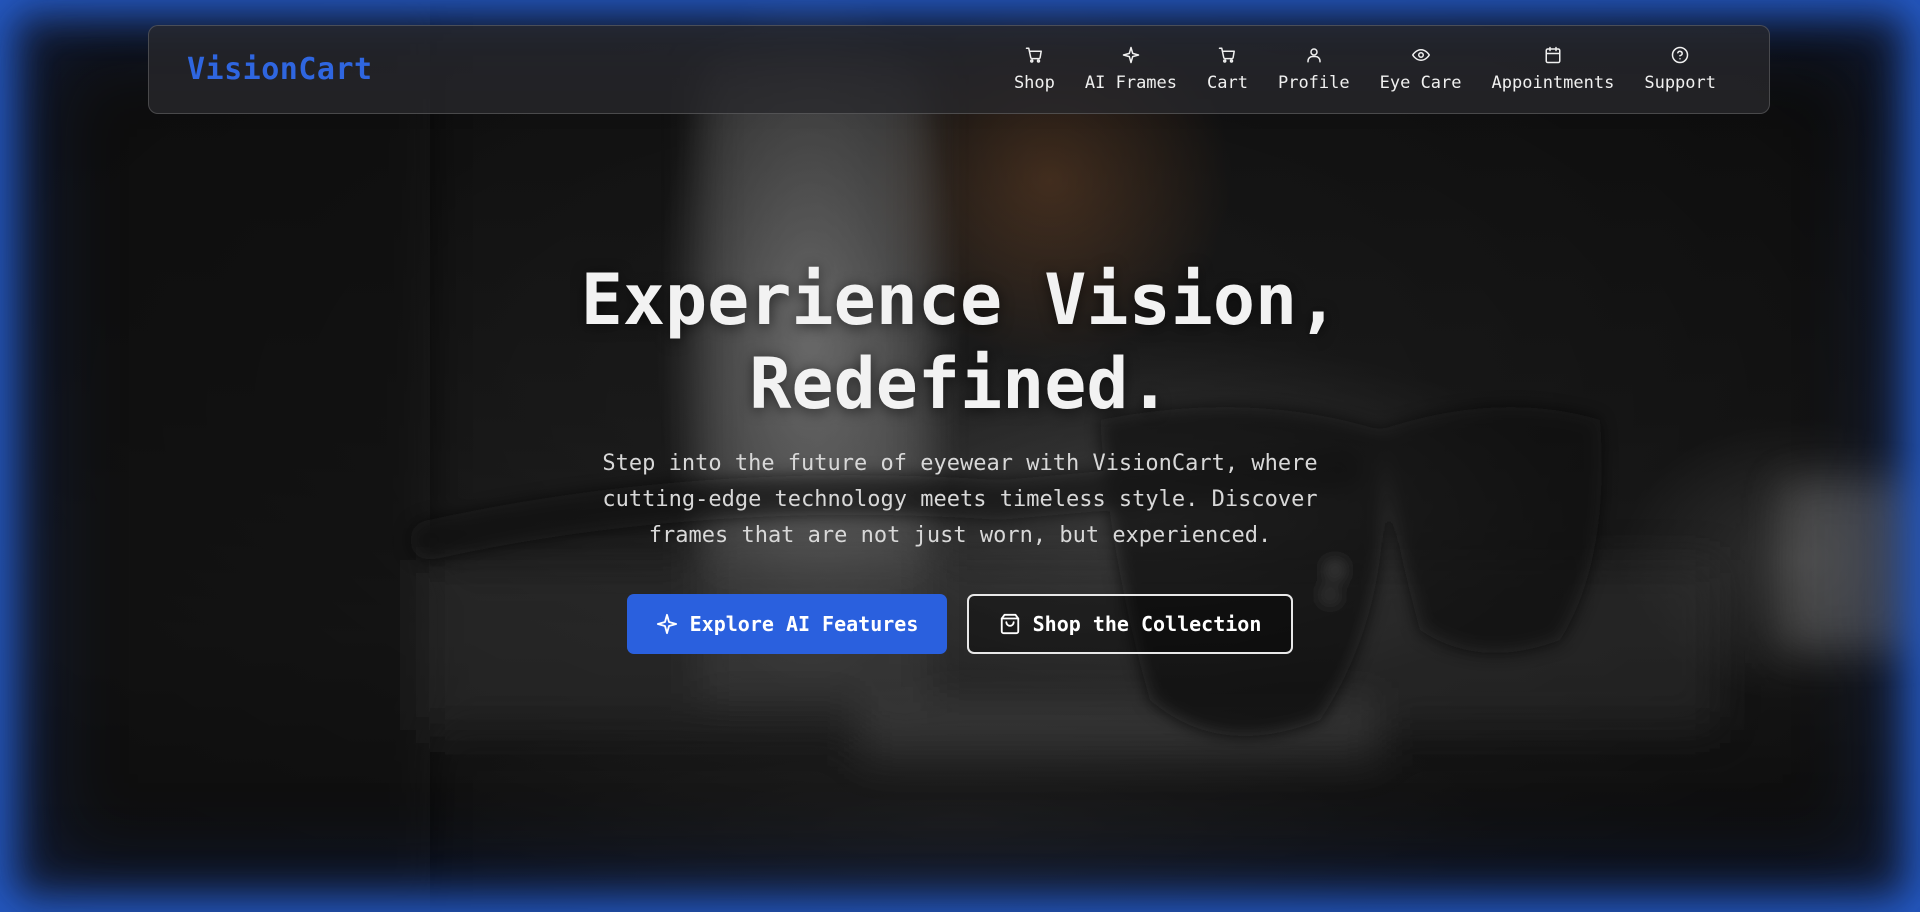  What do you see at coordinates (1553, 55) in the screenshot?
I see `calendar-icon` at bounding box center [1553, 55].